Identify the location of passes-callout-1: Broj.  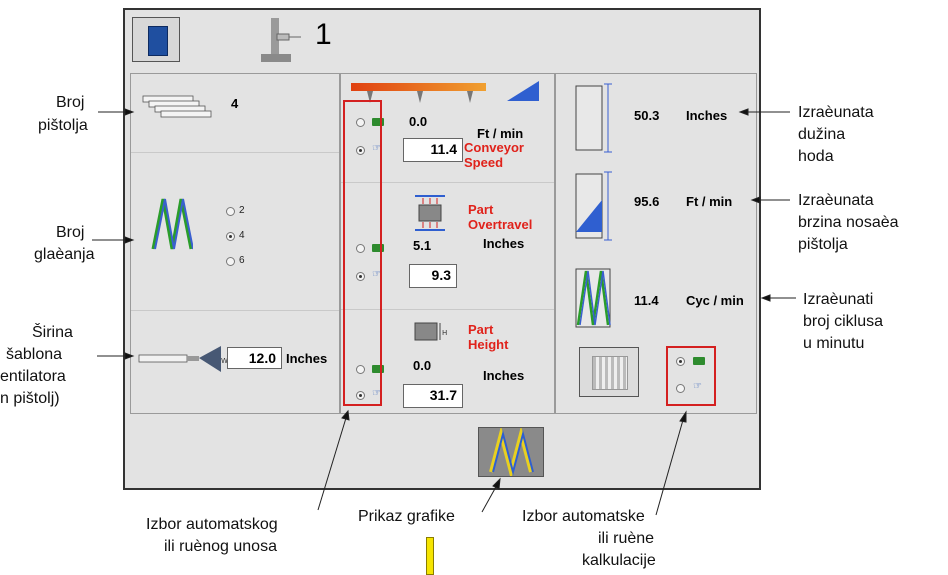
(70, 232).